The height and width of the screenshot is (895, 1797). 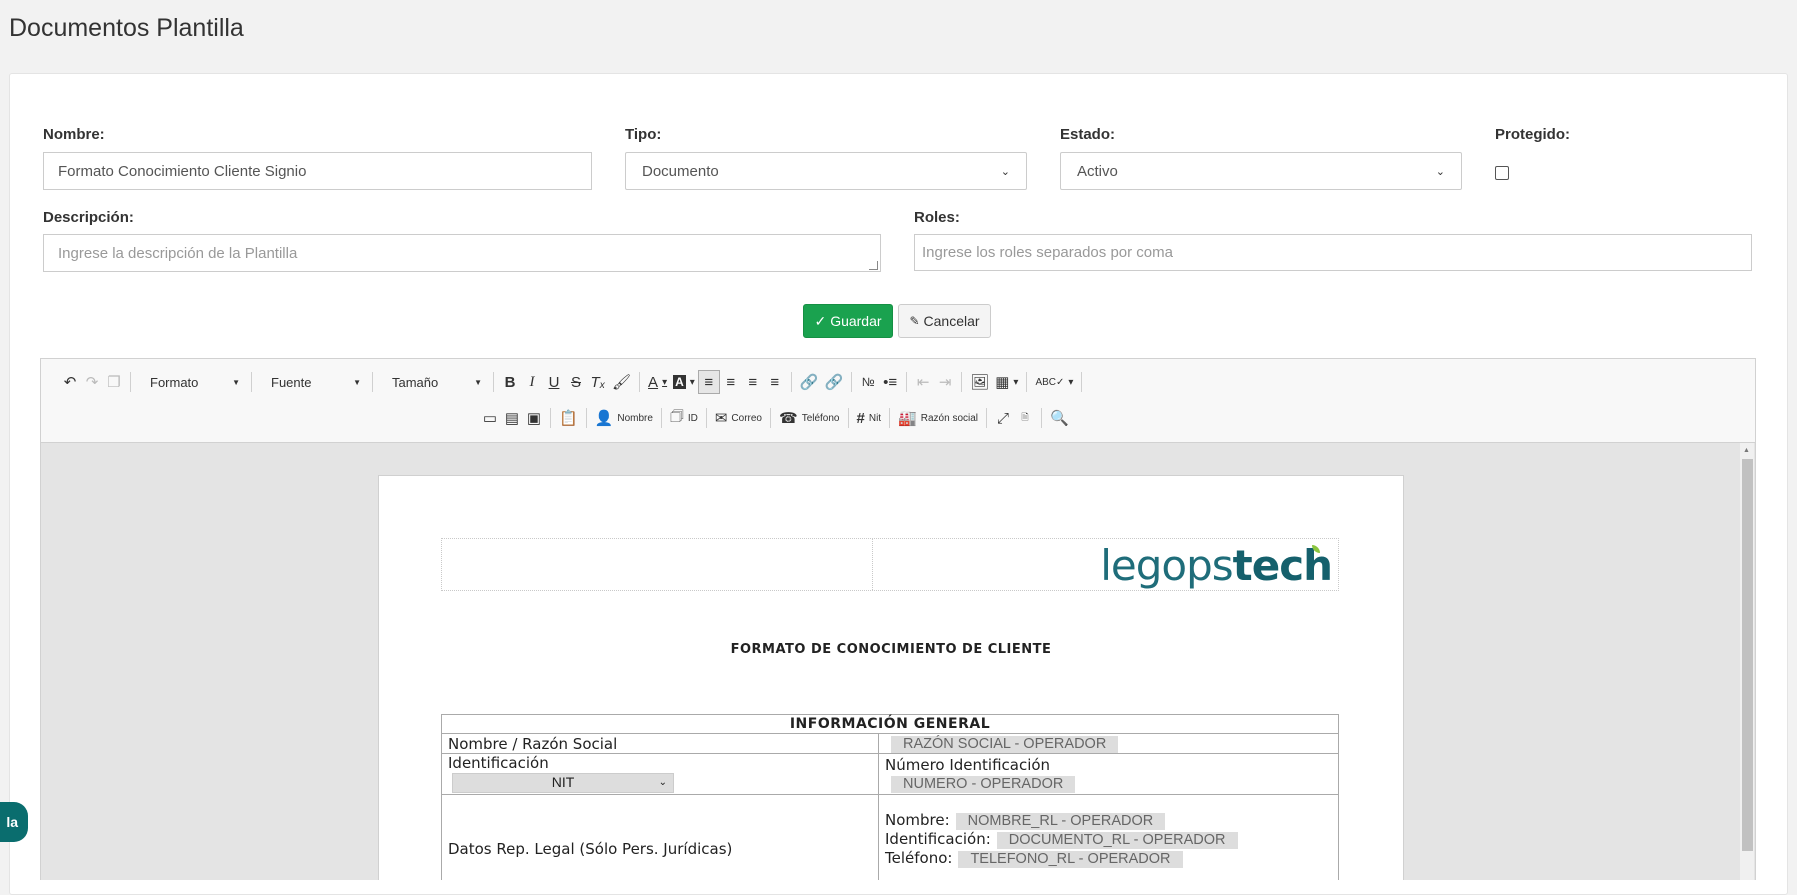 I want to click on roles-label: Roles:, so click(x=937, y=217).